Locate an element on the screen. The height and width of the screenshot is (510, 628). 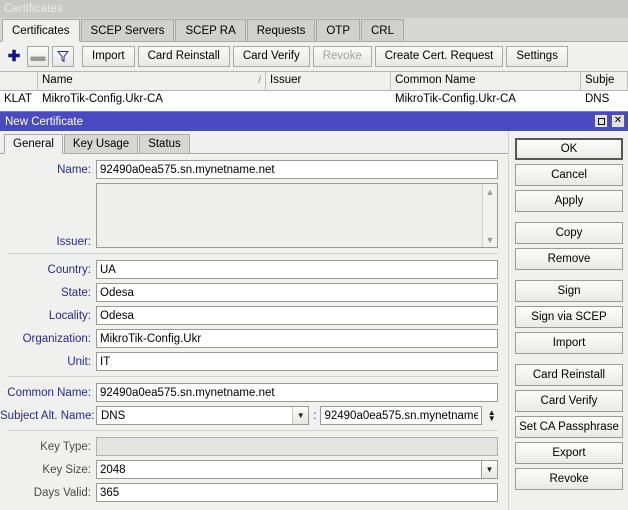
create-cert-request-button: Create Cert. Request is located at coordinates (439, 56).